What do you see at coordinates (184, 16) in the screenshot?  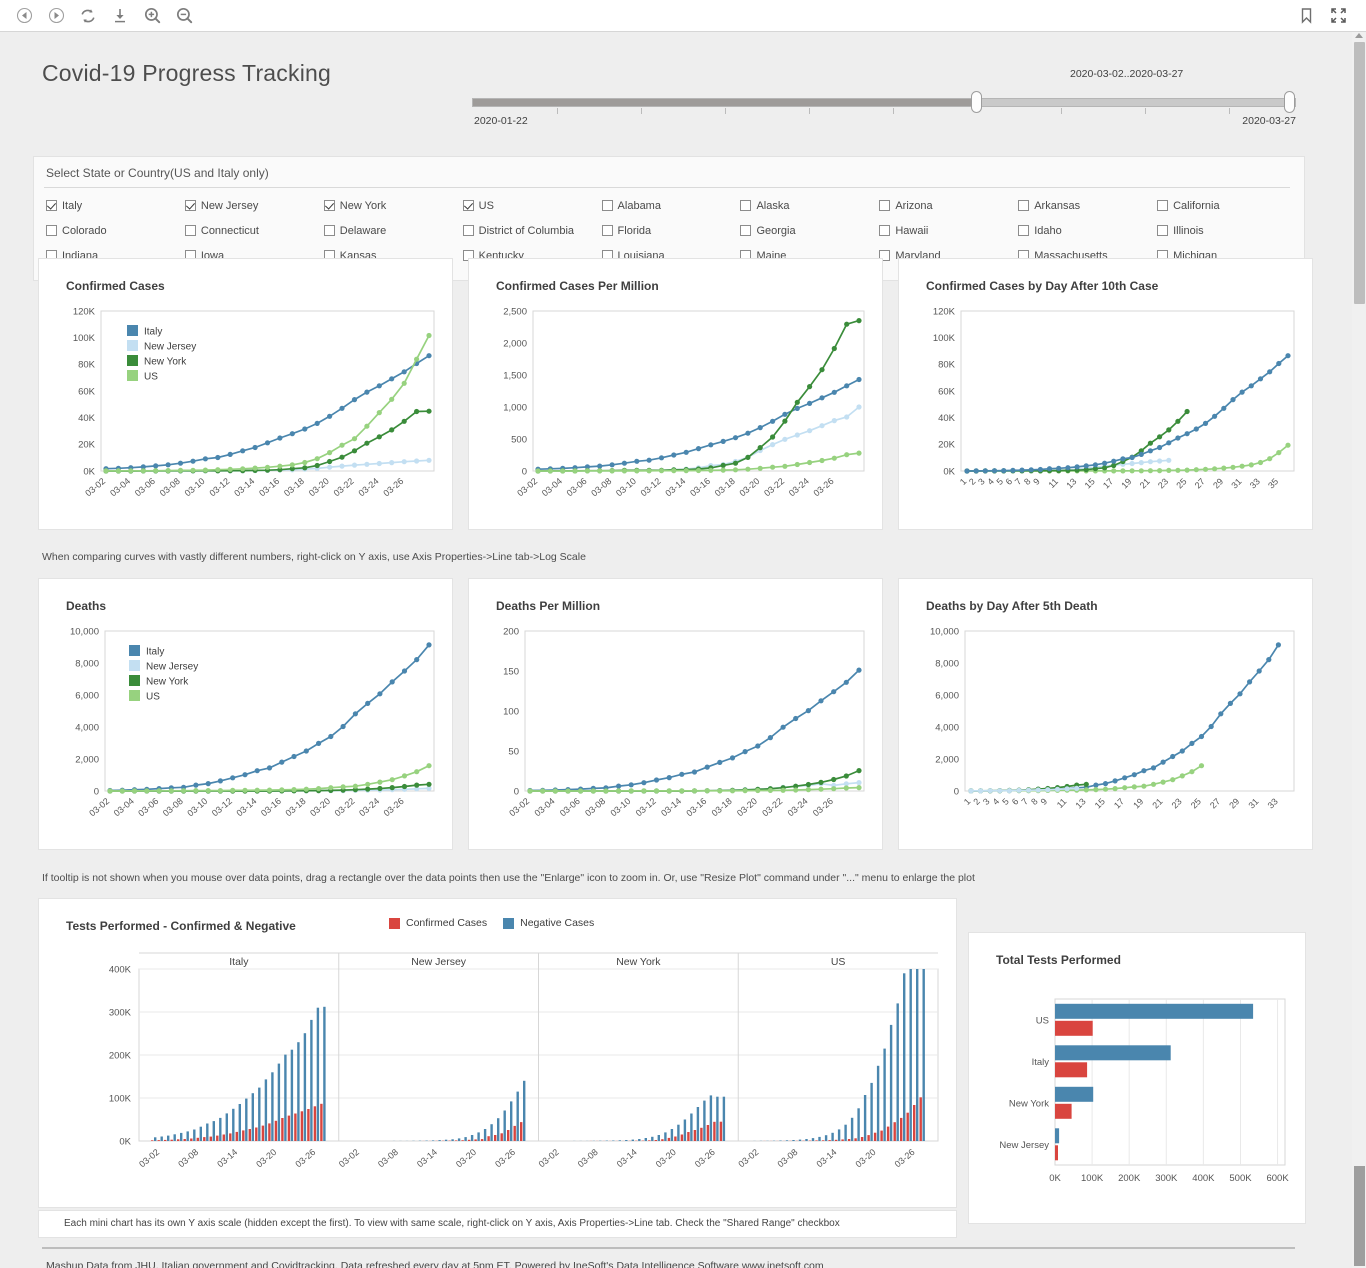 I see `zoom-out-icon` at bounding box center [184, 16].